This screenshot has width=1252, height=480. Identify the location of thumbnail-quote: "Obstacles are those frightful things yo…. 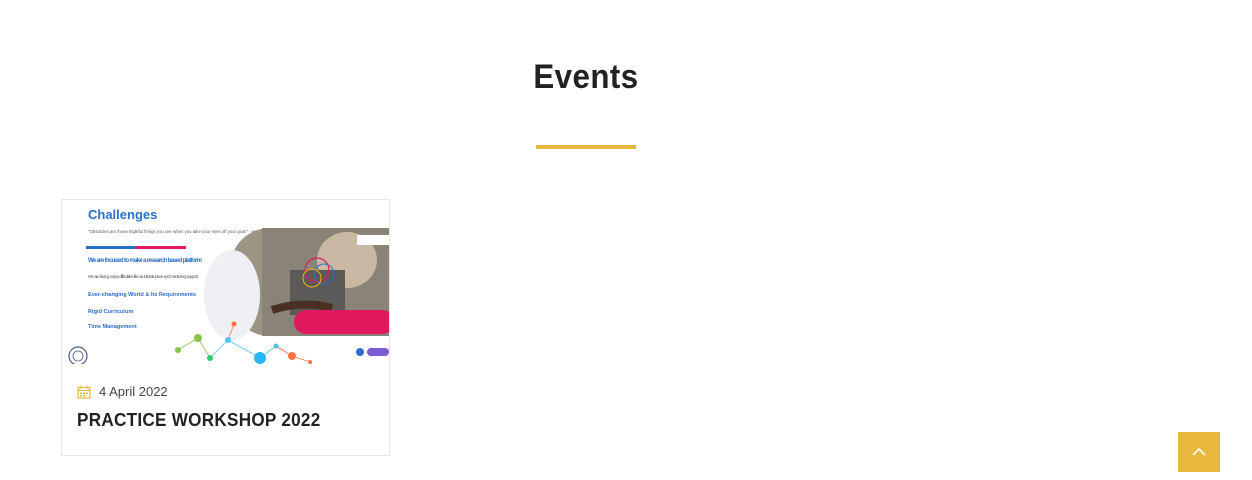
(181, 231).